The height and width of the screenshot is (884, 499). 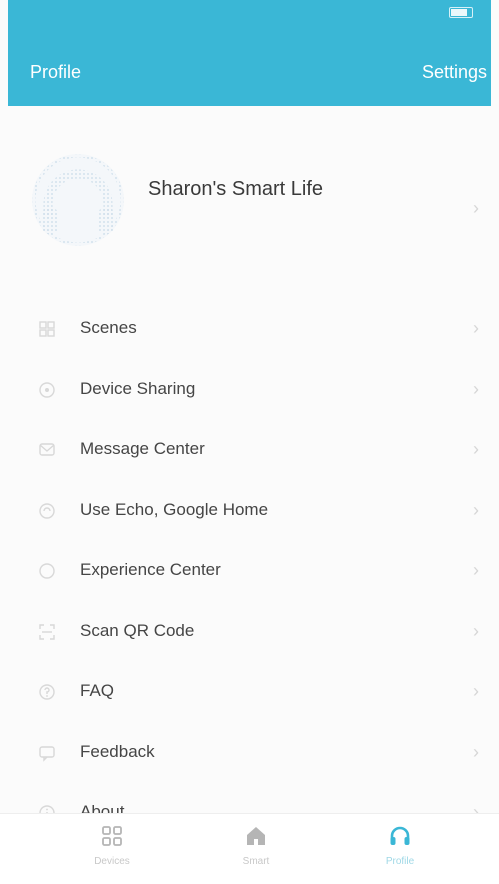 What do you see at coordinates (137, 630) in the screenshot?
I see `menu-item-label: Scan QR Code` at bounding box center [137, 630].